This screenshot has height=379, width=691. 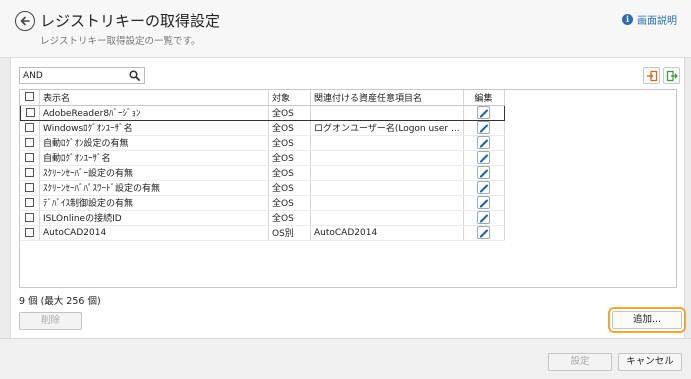 What do you see at coordinates (154, 158) in the screenshot?
I see `row-name: 自動ﾛｸﾞｵﾝﾕｰｻﾞ名` at bounding box center [154, 158].